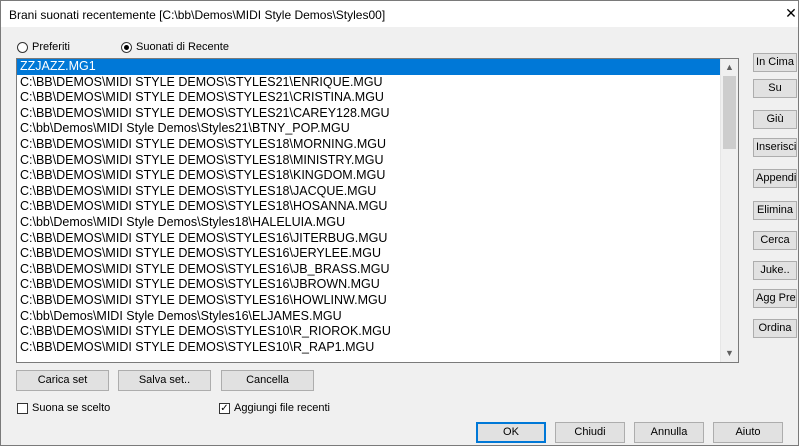  Describe the element at coordinates (775, 119) in the screenshot. I see `move-down-button: Giù` at that location.